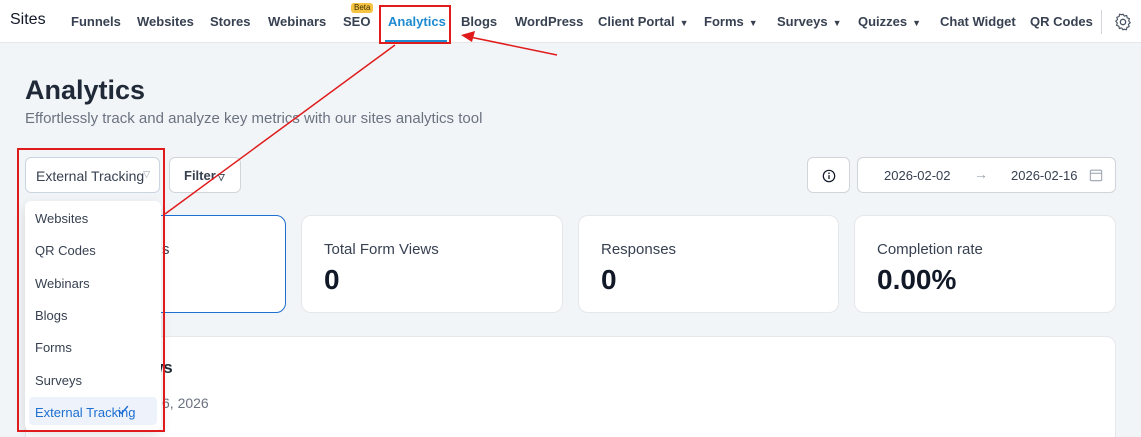 The height and width of the screenshot is (437, 1141). What do you see at coordinates (91, 290) in the screenshot?
I see `annotation-box-dropdown` at bounding box center [91, 290].